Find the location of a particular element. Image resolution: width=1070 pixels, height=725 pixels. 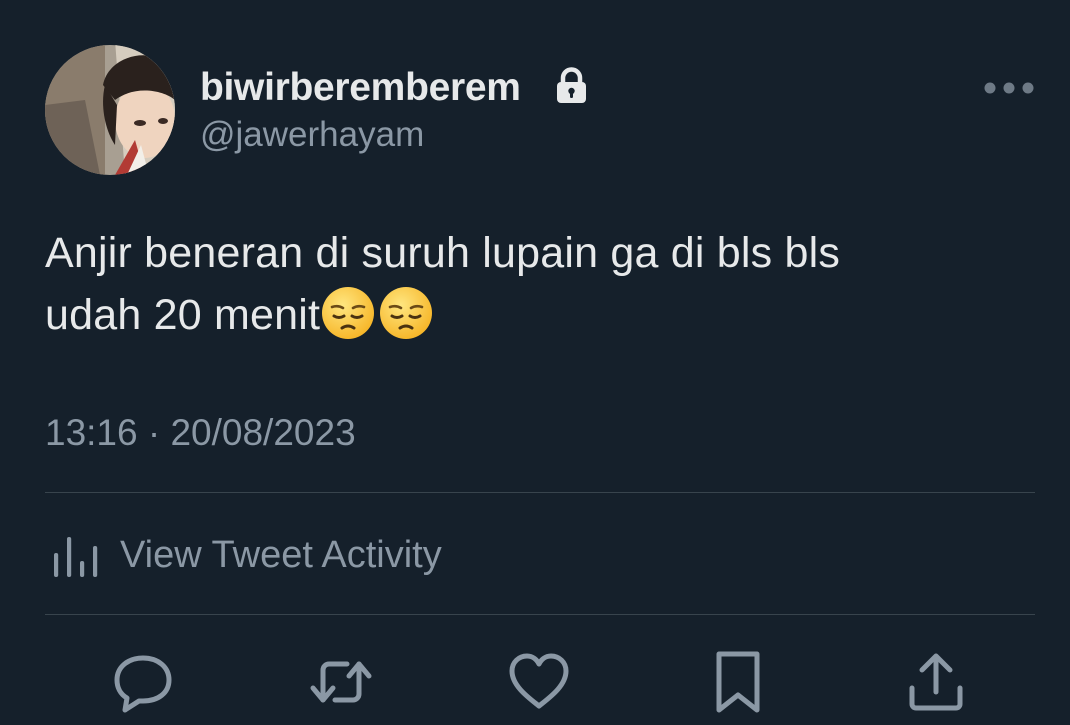

tweet-line-with-emoji: udah 20 menit is located at coordinates (545, 315).